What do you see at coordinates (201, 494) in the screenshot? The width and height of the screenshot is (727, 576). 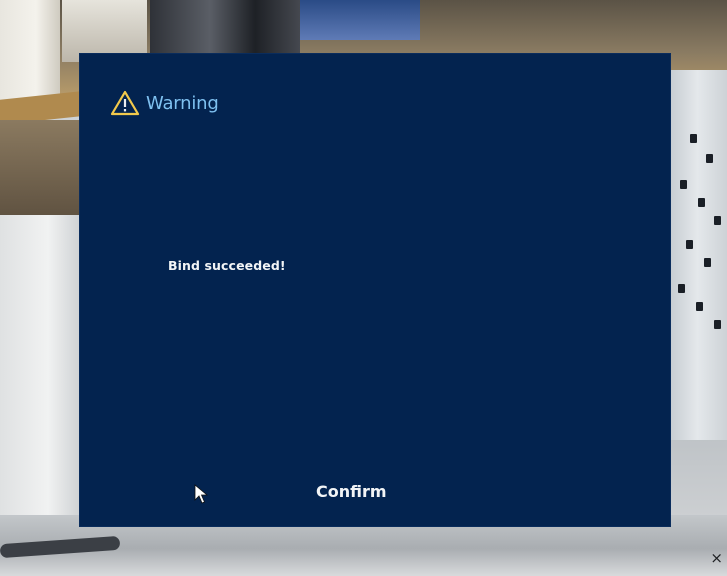 I see `mouse-pointer-icon` at bounding box center [201, 494].